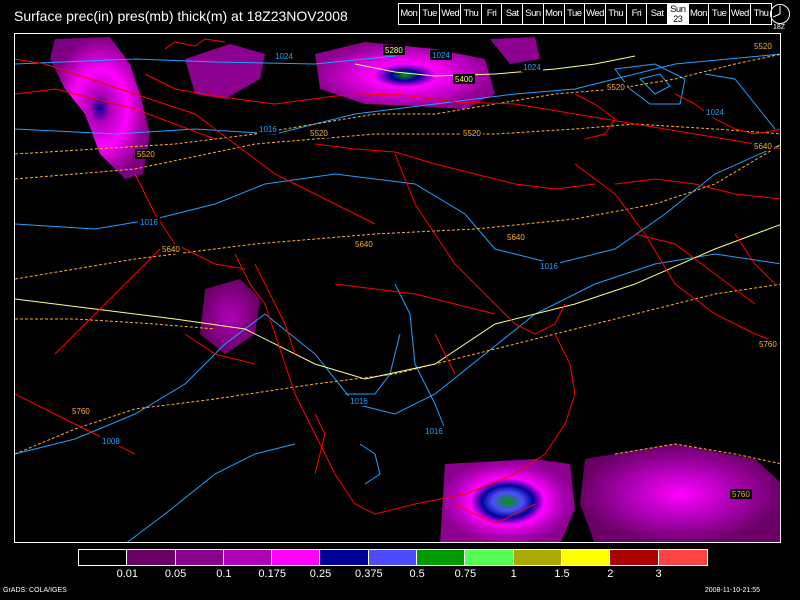 The height and width of the screenshot is (600, 800). What do you see at coordinates (732, 590) in the screenshot?
I see `generation-timestamp: 2008-11-10-21:55` at bounding box center [732, 590].